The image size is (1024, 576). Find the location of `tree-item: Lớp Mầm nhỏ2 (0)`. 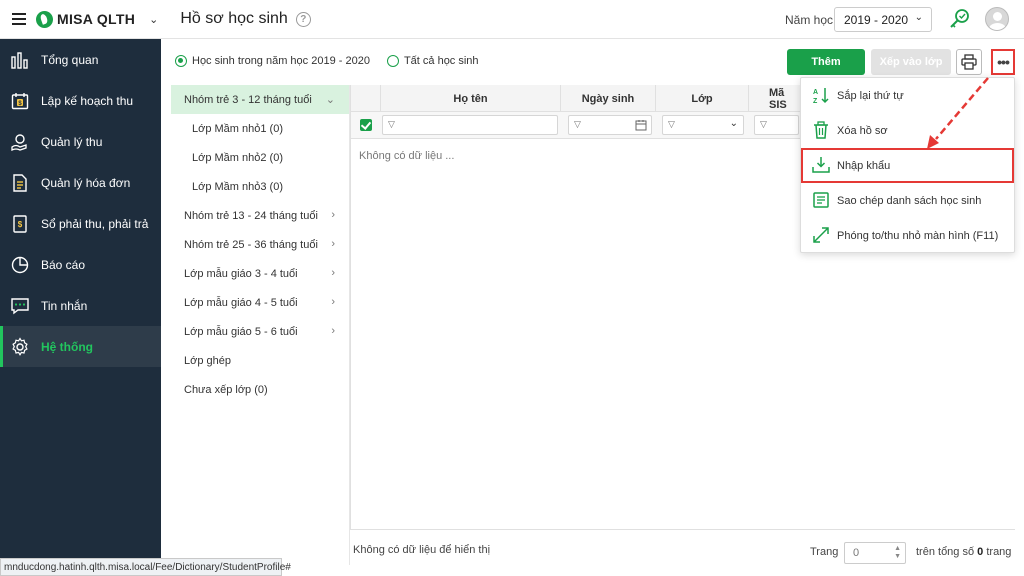

tree-item: Lớp Mầm nhỏ2 (0) is located at coordinates (260, 157).